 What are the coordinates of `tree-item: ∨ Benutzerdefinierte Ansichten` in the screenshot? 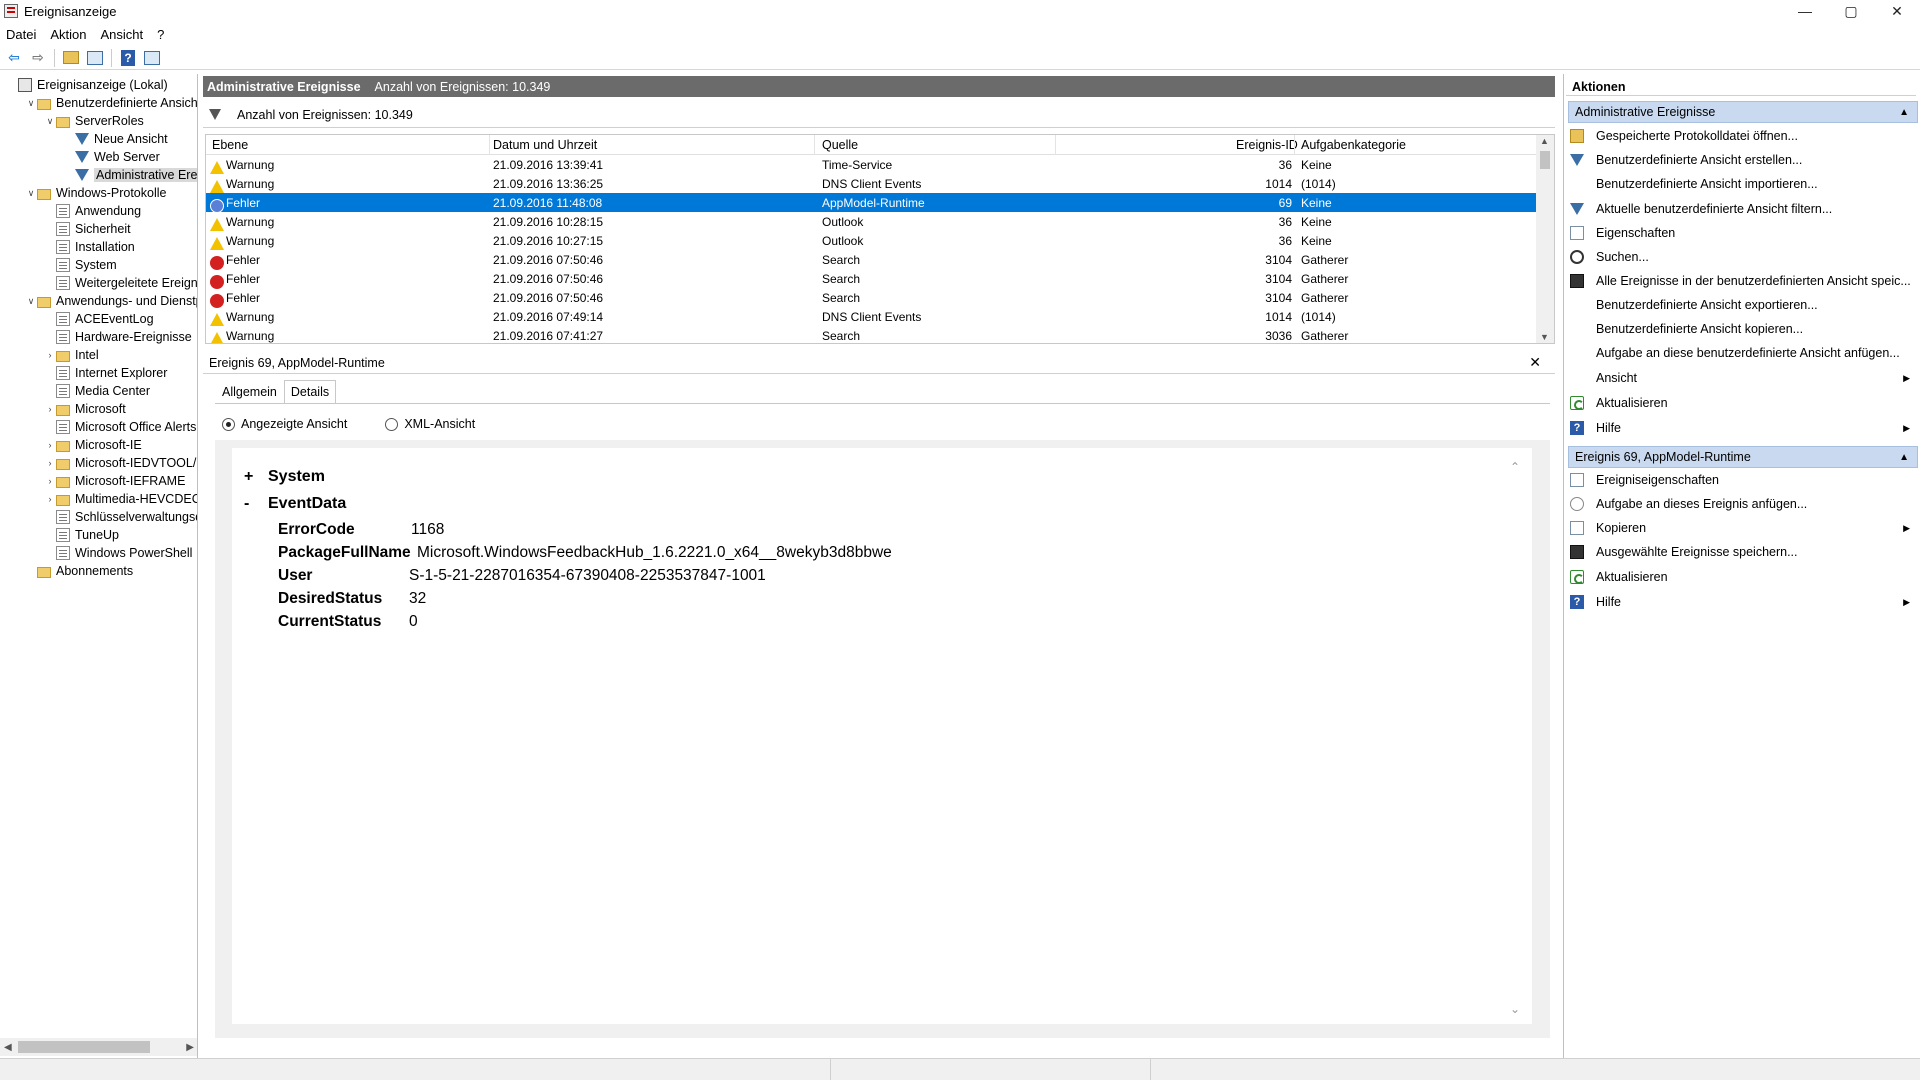 It's located at (111, 103).